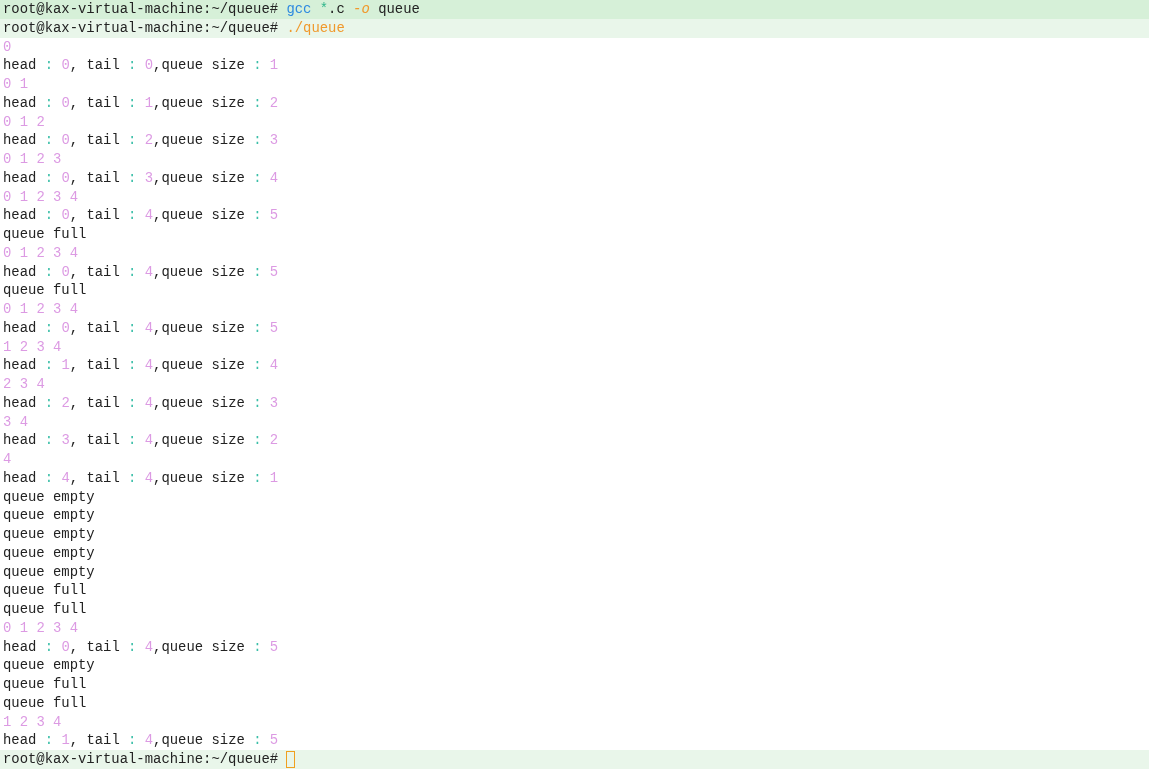 This screenshot has height=769, width=1149. What do you see at coordinates (211, 9) in the screenshot?
I see `command-line: root@kax-virtual-machine:~/queue# gcc *.c -o queue` at bounding box center [211, 9].